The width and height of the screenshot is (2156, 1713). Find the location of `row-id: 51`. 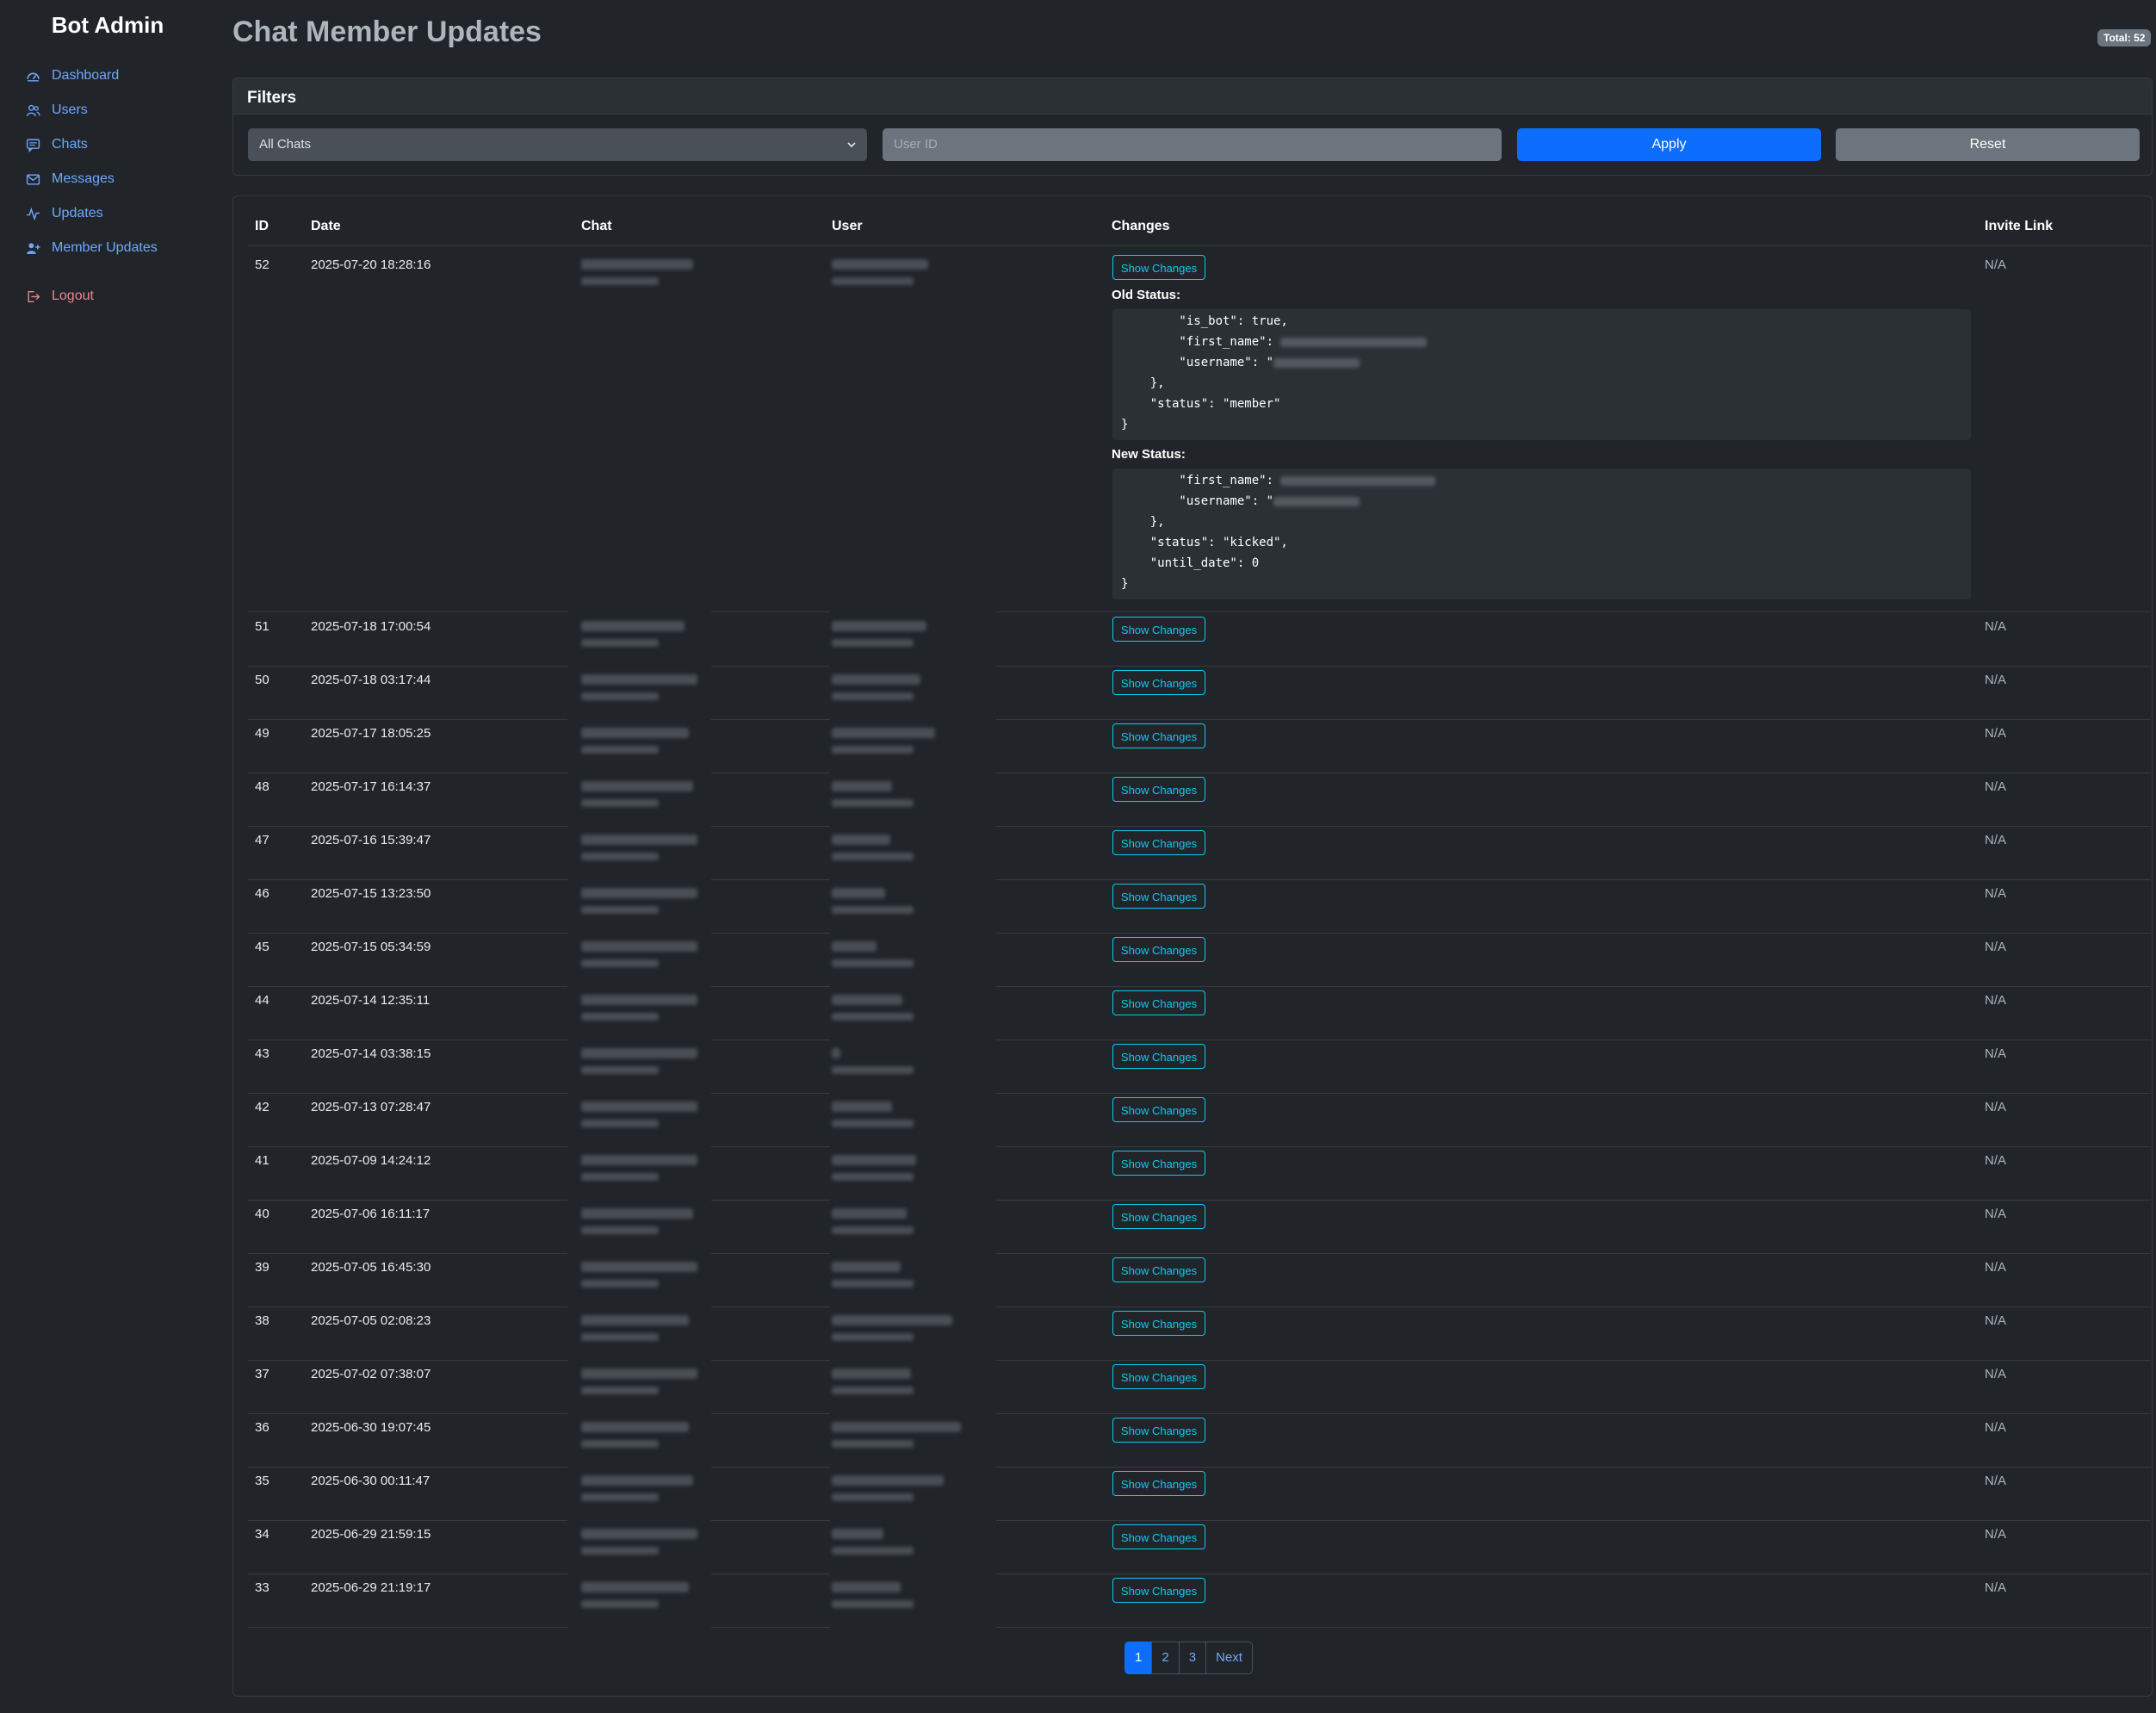

row-id: 51 is located at coordinates (262, 627).